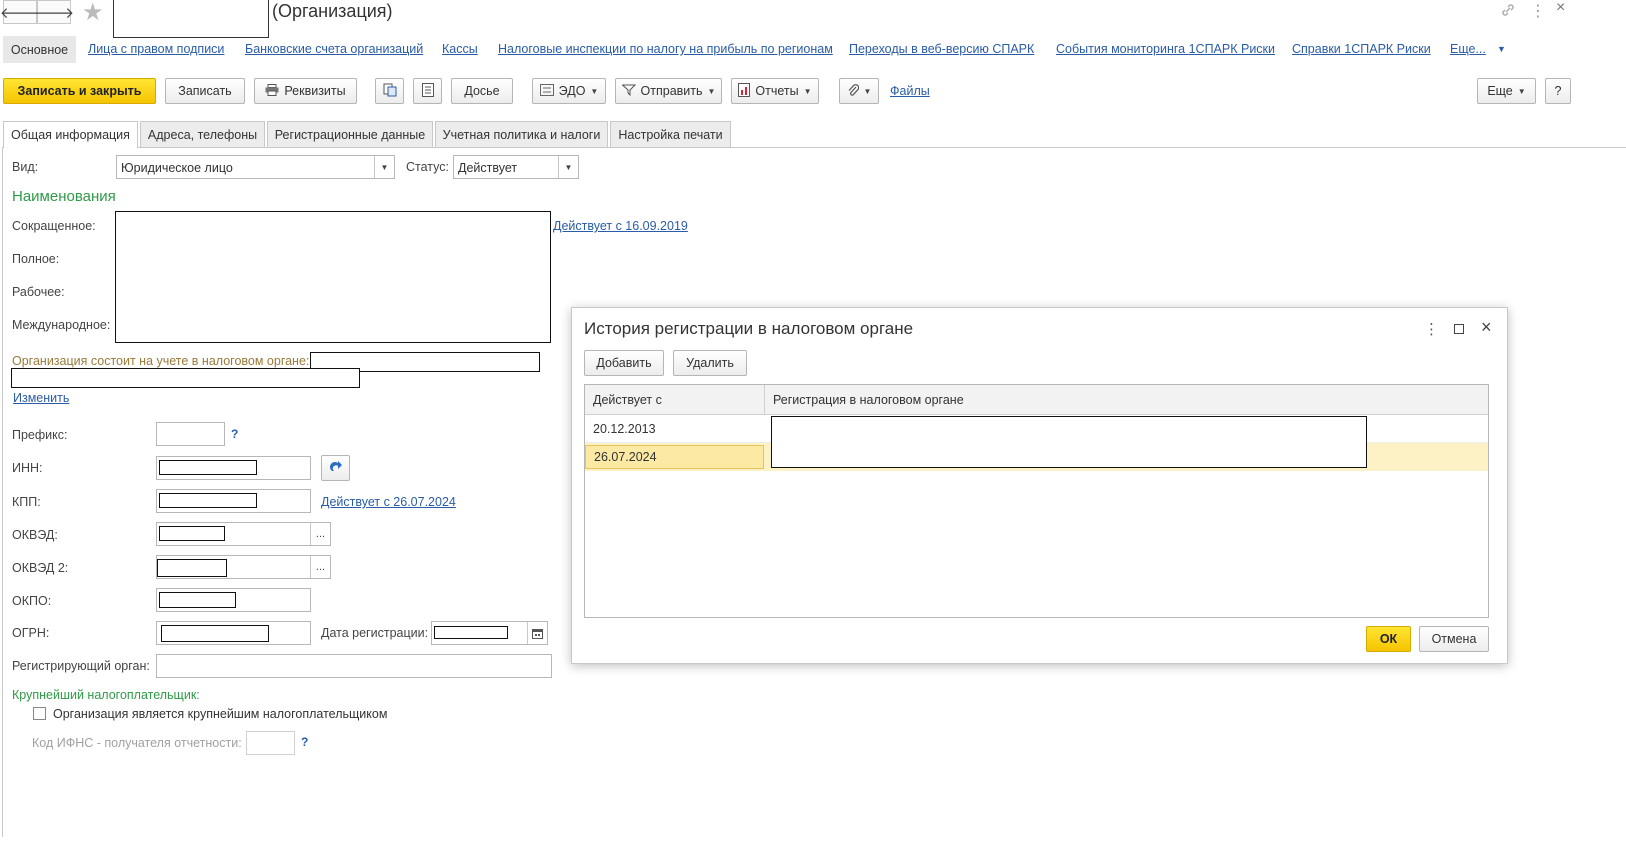  What do you see at coordinates (350, 134) in the screenshot?
I see `tab-registration: Регистрационные данные` at bounding box center [350, 134].